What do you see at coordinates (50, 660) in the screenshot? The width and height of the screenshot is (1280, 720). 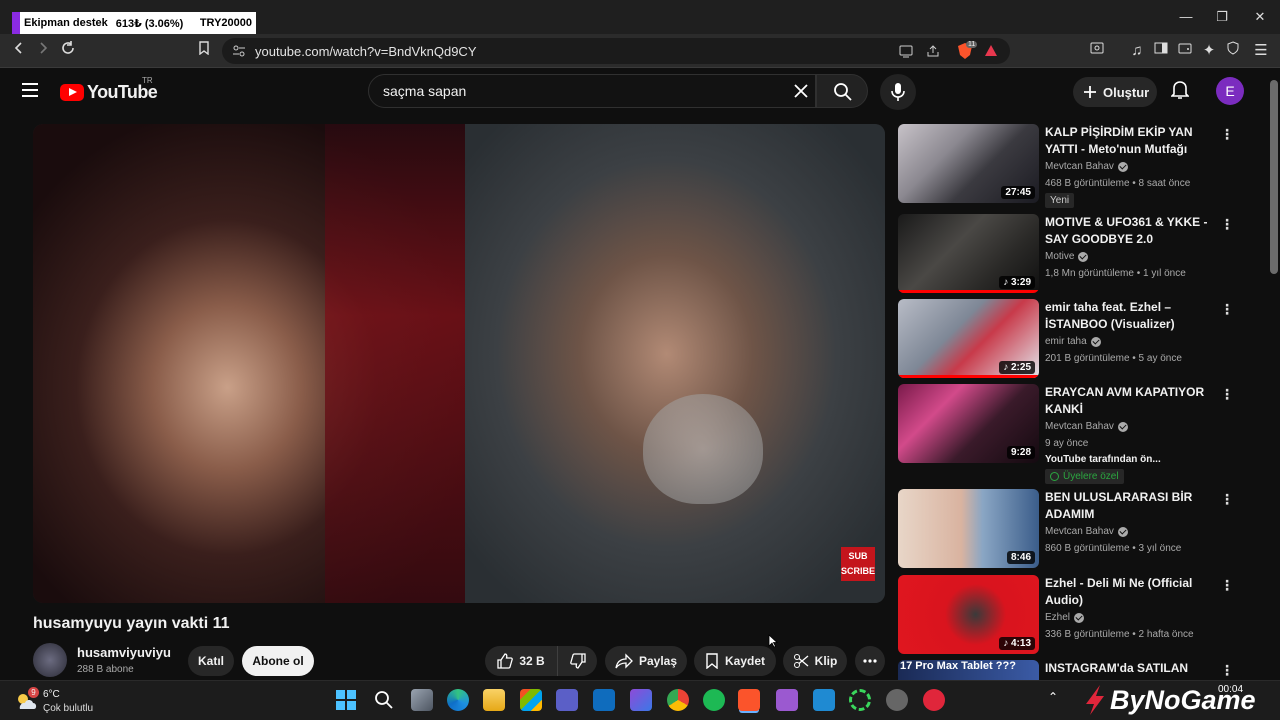 I see `channel-avatar` at bounding box center [50, 660].